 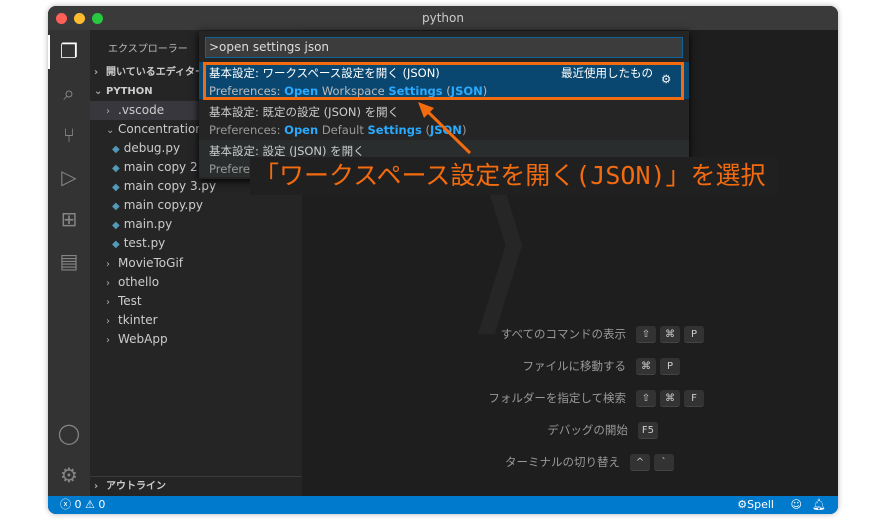 What do you see at coordinates (138, 320) in the screenshot?
I see `tree-item-label: tkinter` at bounding box center [138, 320].